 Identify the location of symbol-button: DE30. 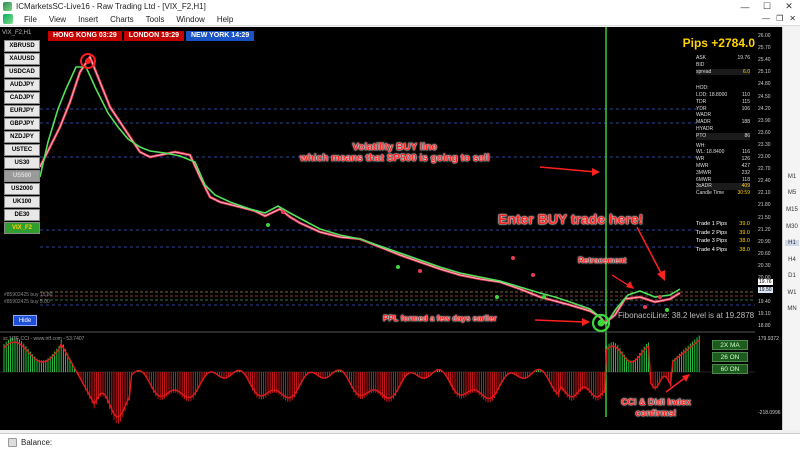
(22, 215).